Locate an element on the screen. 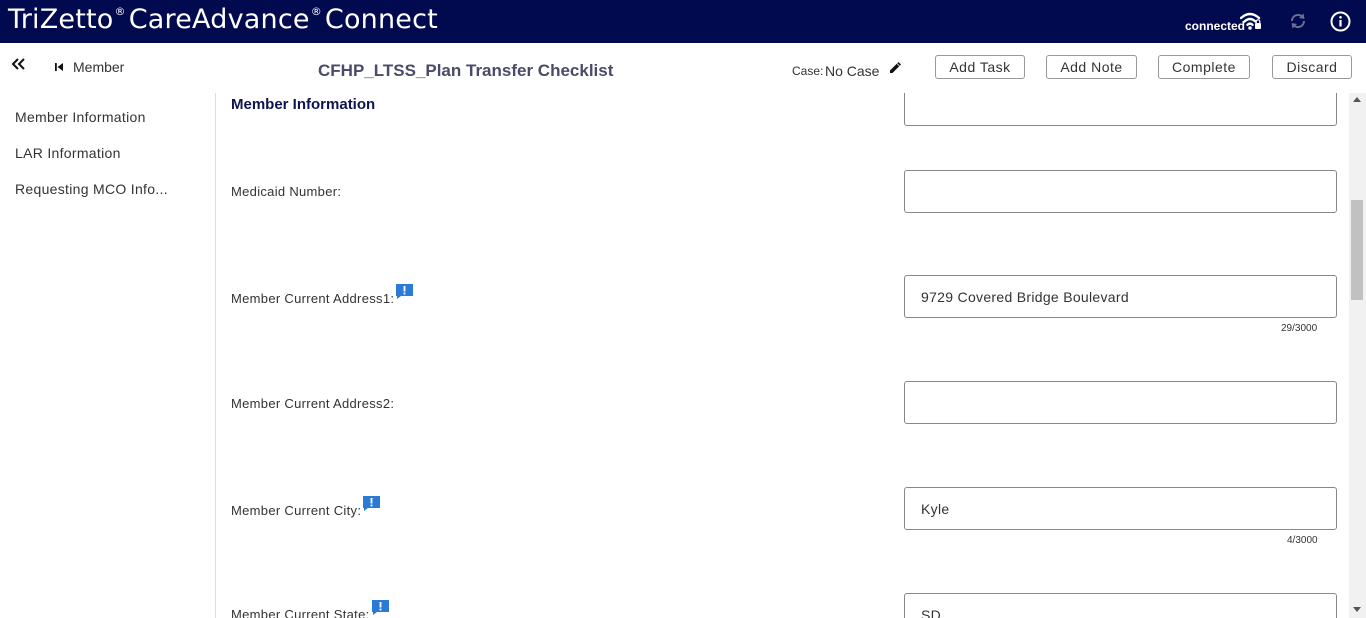  previous-field-input is located at coordinates (1120, 109).